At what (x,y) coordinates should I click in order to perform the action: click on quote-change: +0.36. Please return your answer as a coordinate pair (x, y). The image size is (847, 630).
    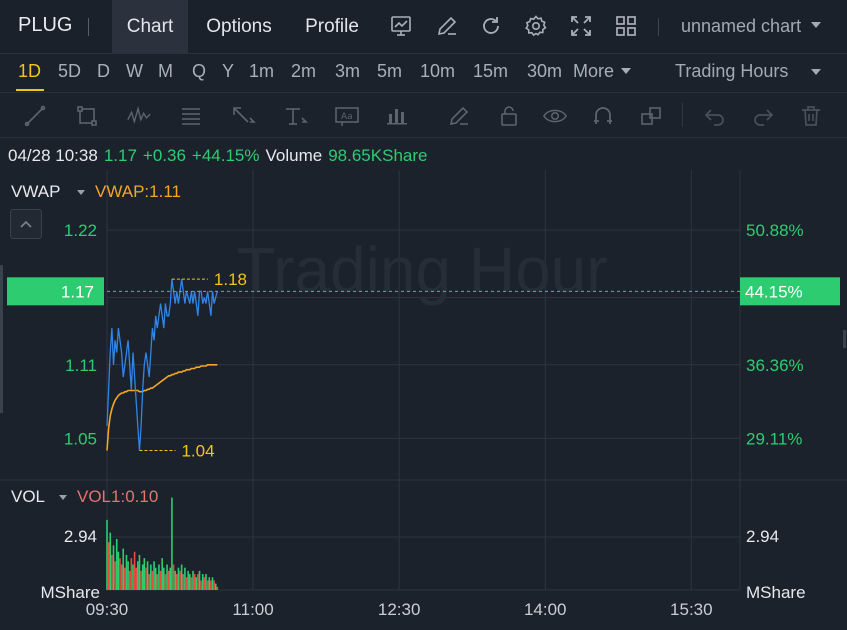
    Looking at the image, I should click on (164, 155).